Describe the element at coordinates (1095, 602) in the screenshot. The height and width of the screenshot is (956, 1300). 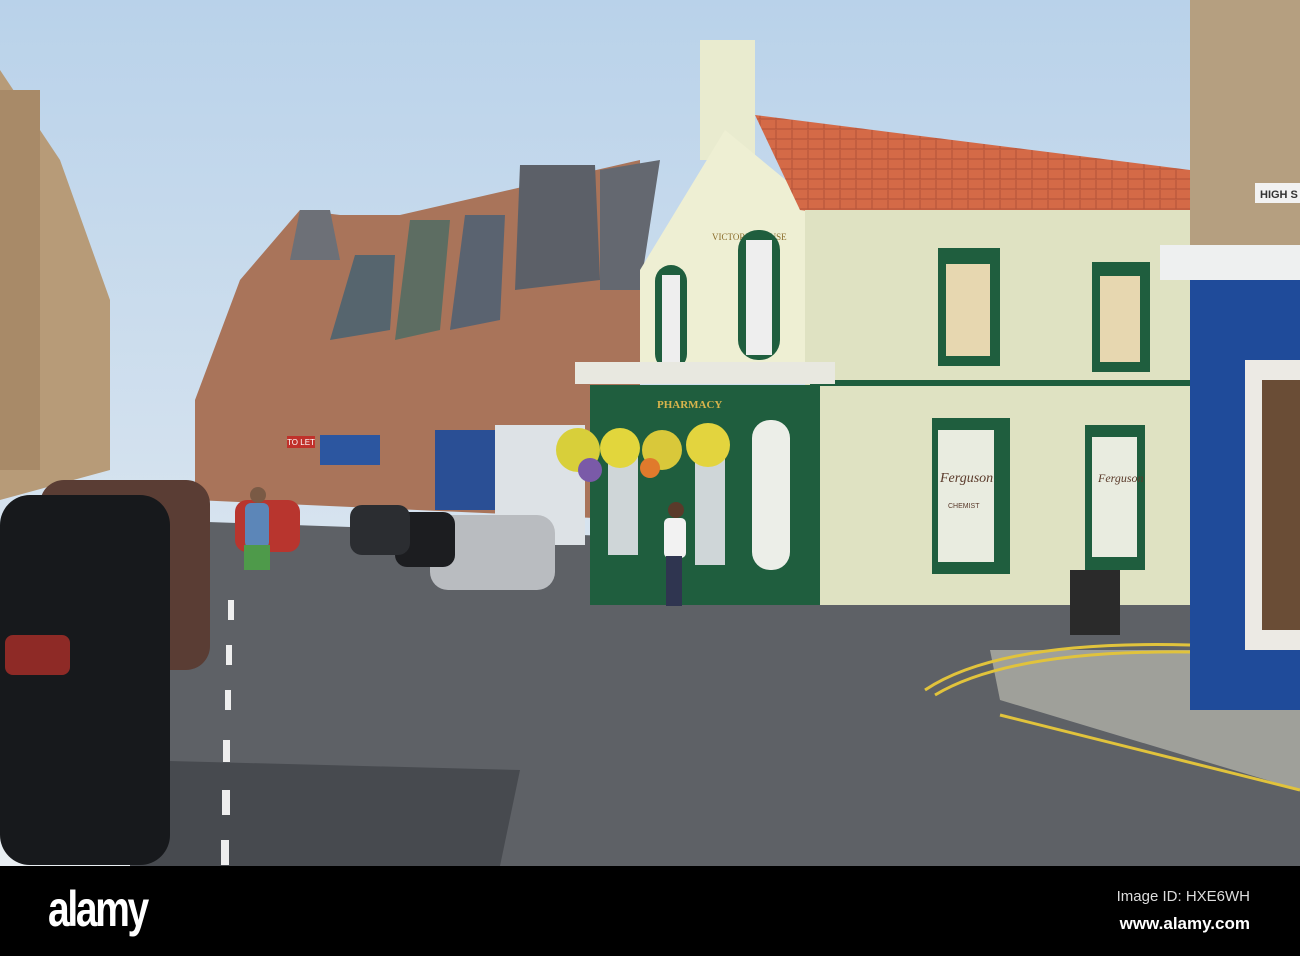
I see `a-board-sign` at that location.